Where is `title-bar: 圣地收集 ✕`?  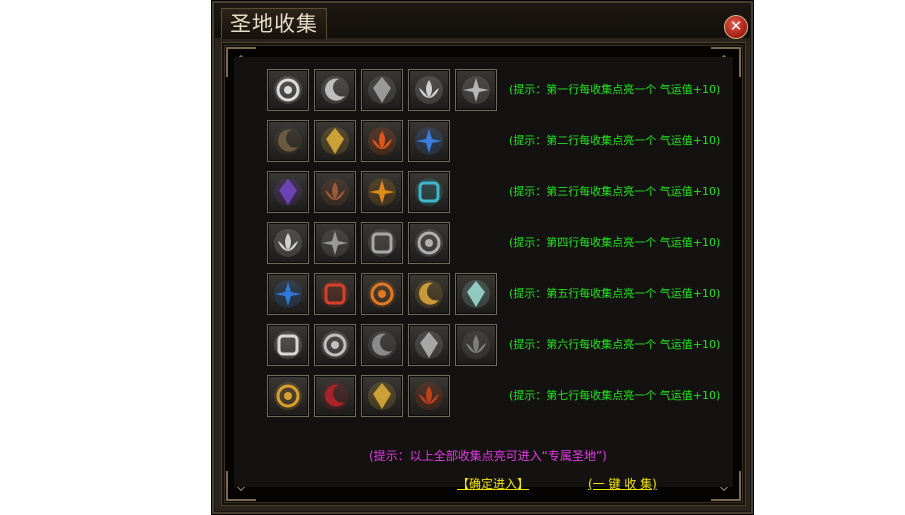 title-bar: 圣地收集 ✕ is located at coordinates (482, 21).